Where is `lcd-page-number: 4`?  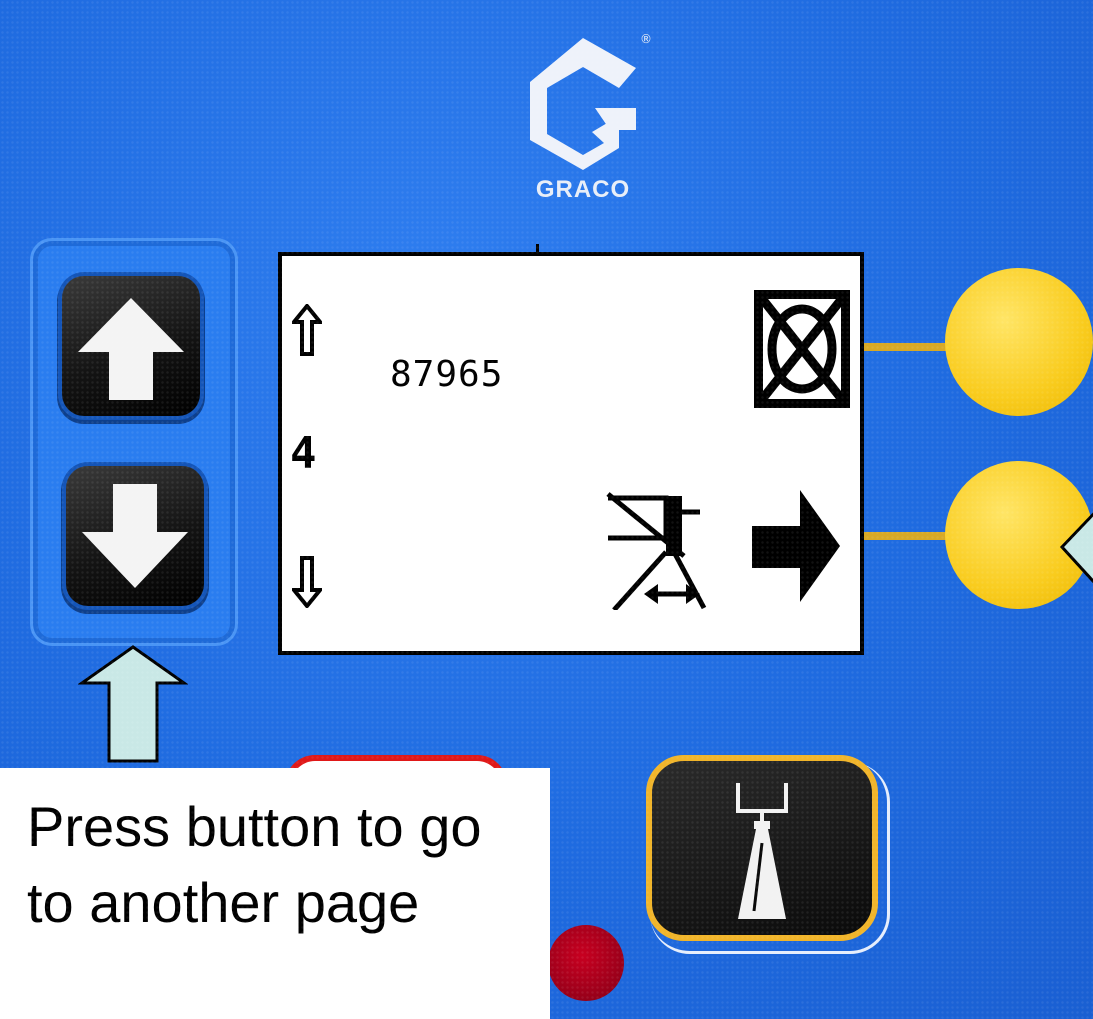 lcd-page-number: 4 is located at coordinates (303, 453).